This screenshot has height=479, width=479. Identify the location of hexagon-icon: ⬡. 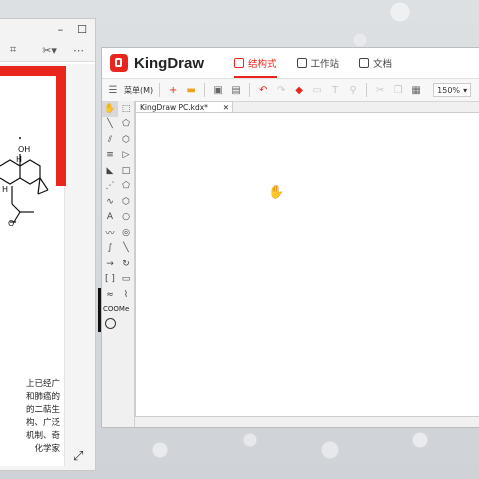
(126, 202).